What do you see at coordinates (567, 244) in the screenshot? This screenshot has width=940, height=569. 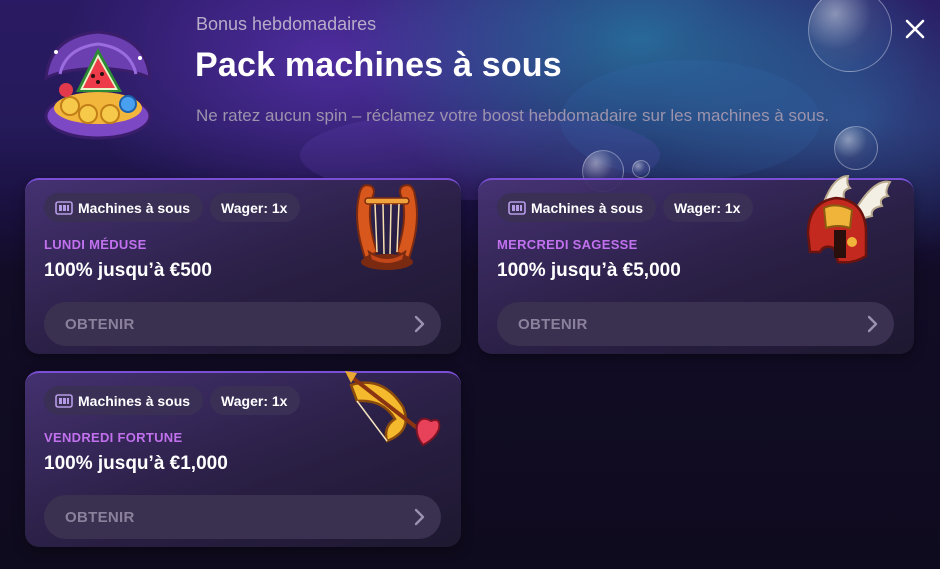 I see `bonus-day-label: MERCREDI SAGESSE` at bounding box center [567, 244].